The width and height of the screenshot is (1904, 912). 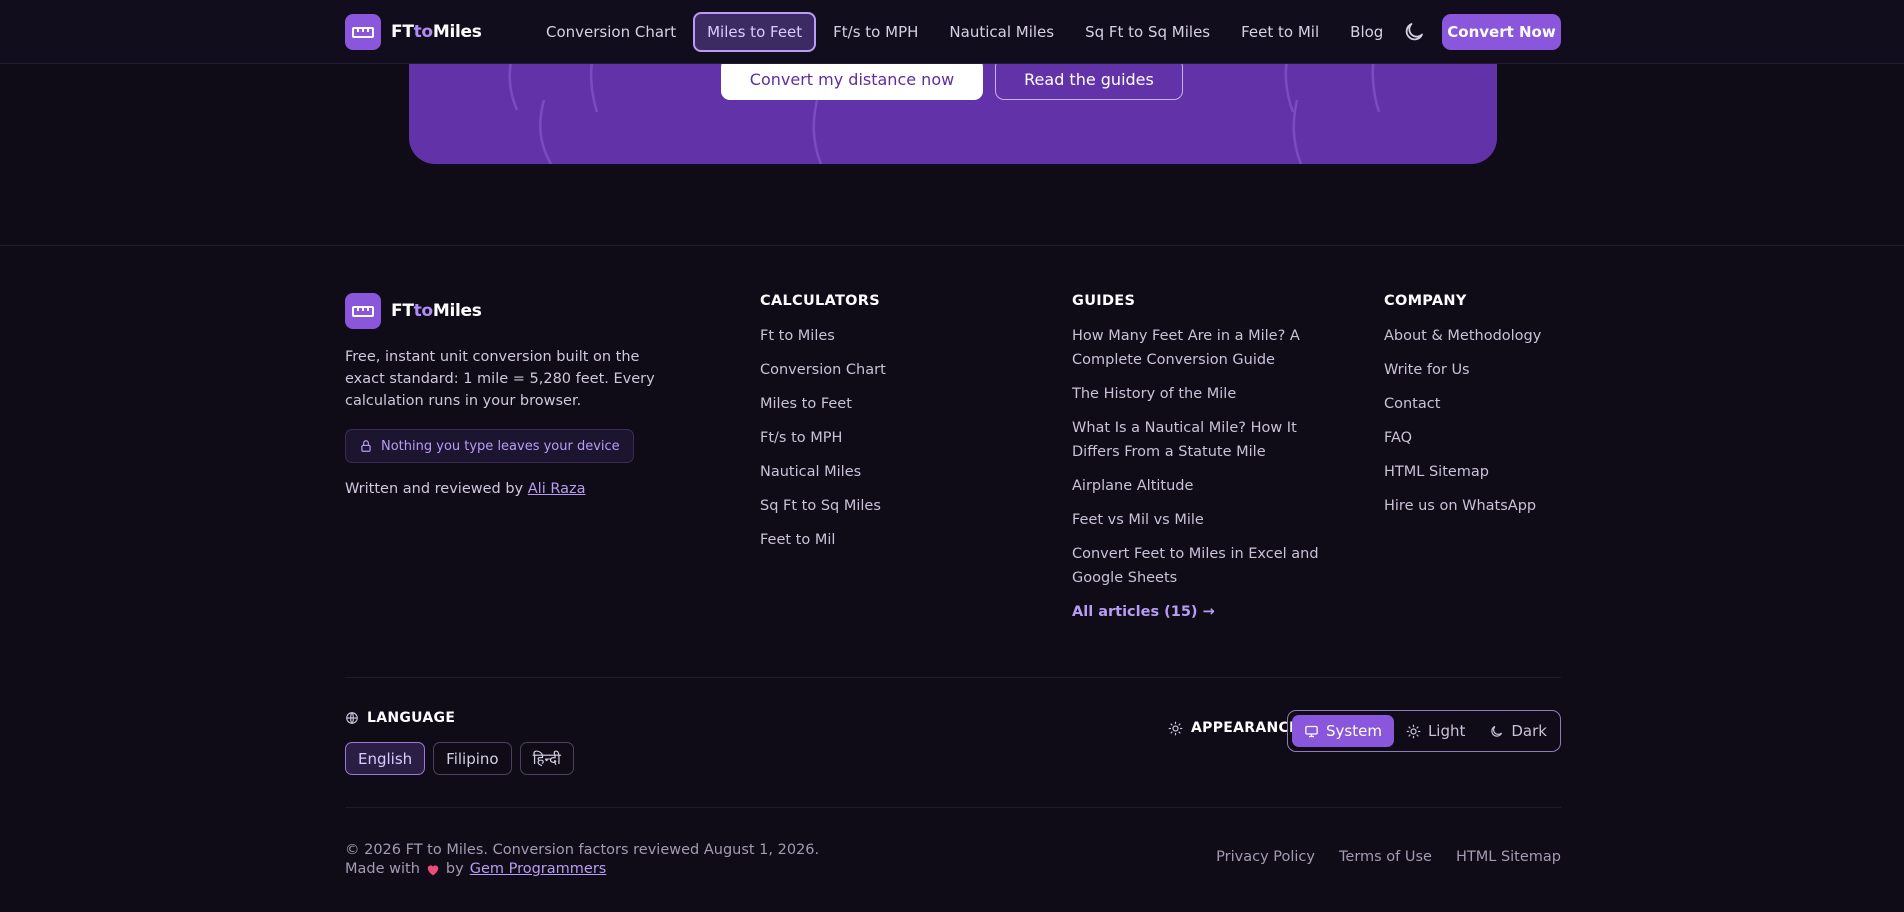 I want to click on nav-nautical-miles: Nautical Miles, so click(x=1001, y=32).